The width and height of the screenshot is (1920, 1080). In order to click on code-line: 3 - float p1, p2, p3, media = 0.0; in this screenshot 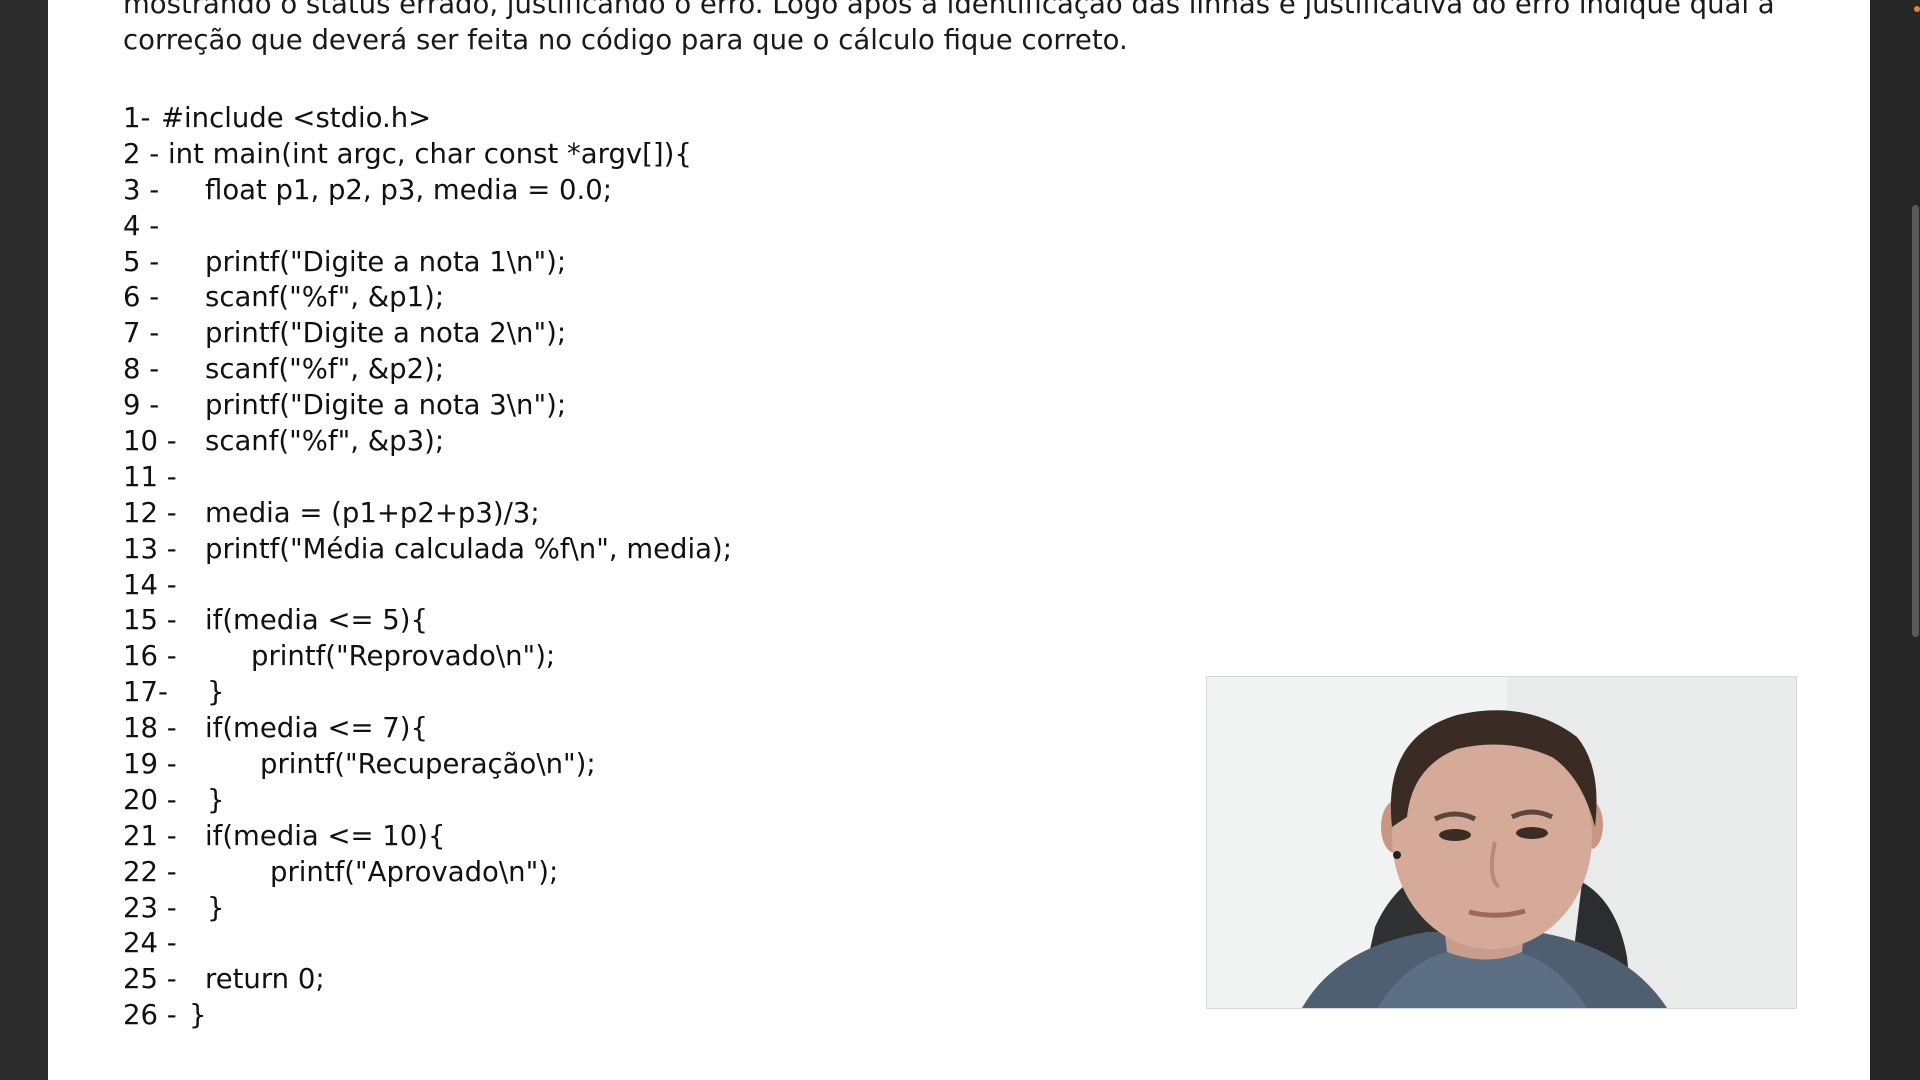, I will do `click(367, 191)`.